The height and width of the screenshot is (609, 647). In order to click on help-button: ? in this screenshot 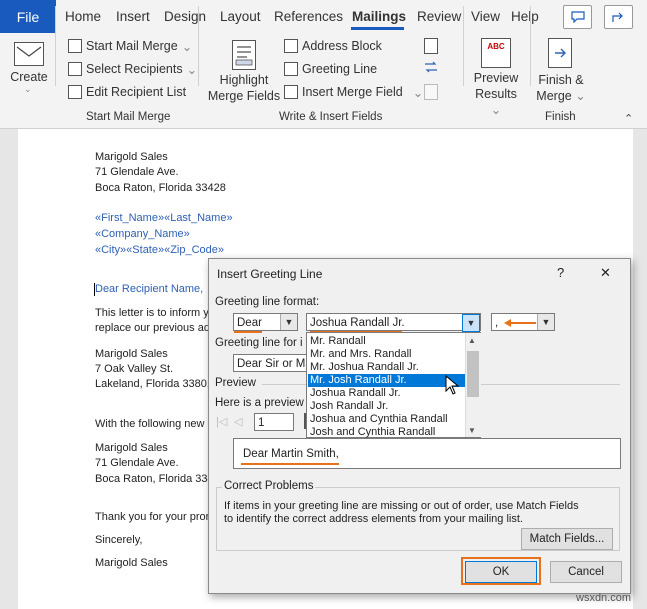, I will do `click(560, 272)`.